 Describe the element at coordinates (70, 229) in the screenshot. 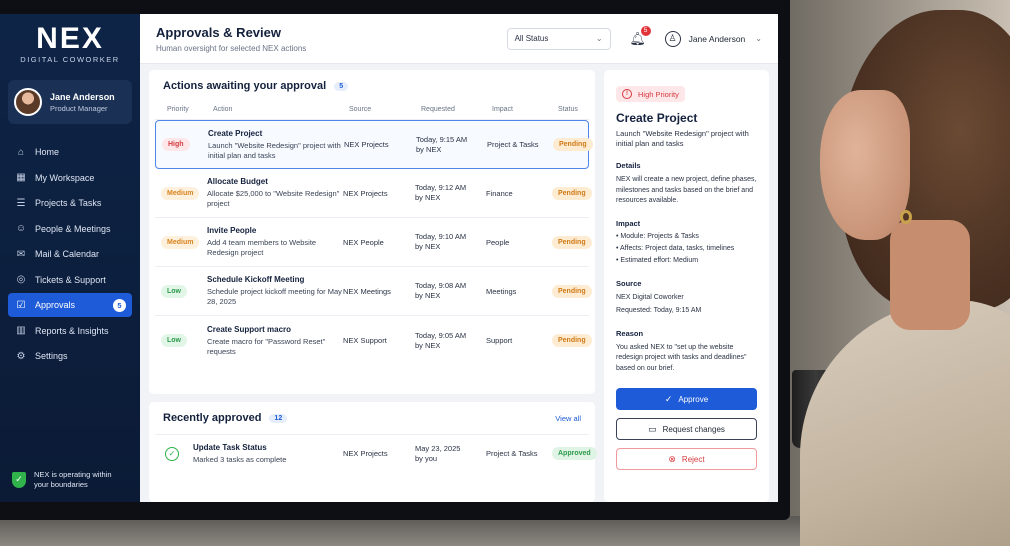

I see `sidebar-item-people: ☺ People & Meetings` at that location.